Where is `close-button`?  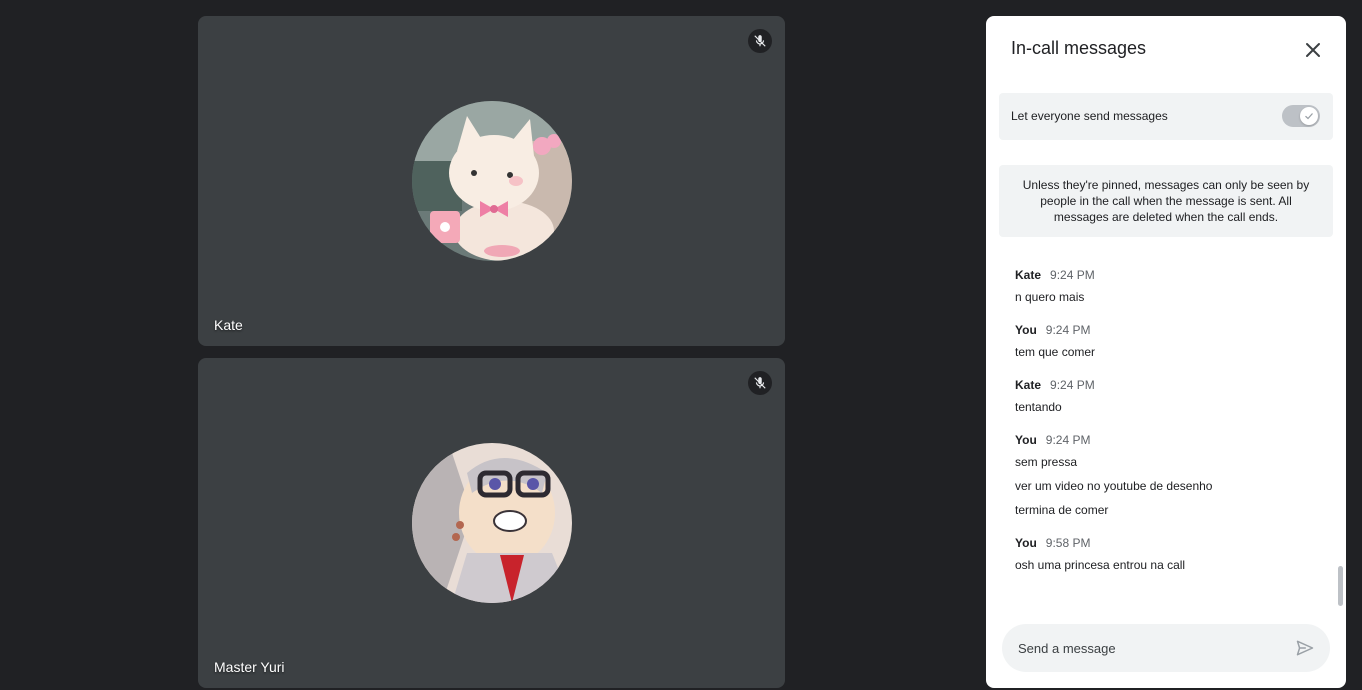
close-button is located at coordinates (1313, 50).